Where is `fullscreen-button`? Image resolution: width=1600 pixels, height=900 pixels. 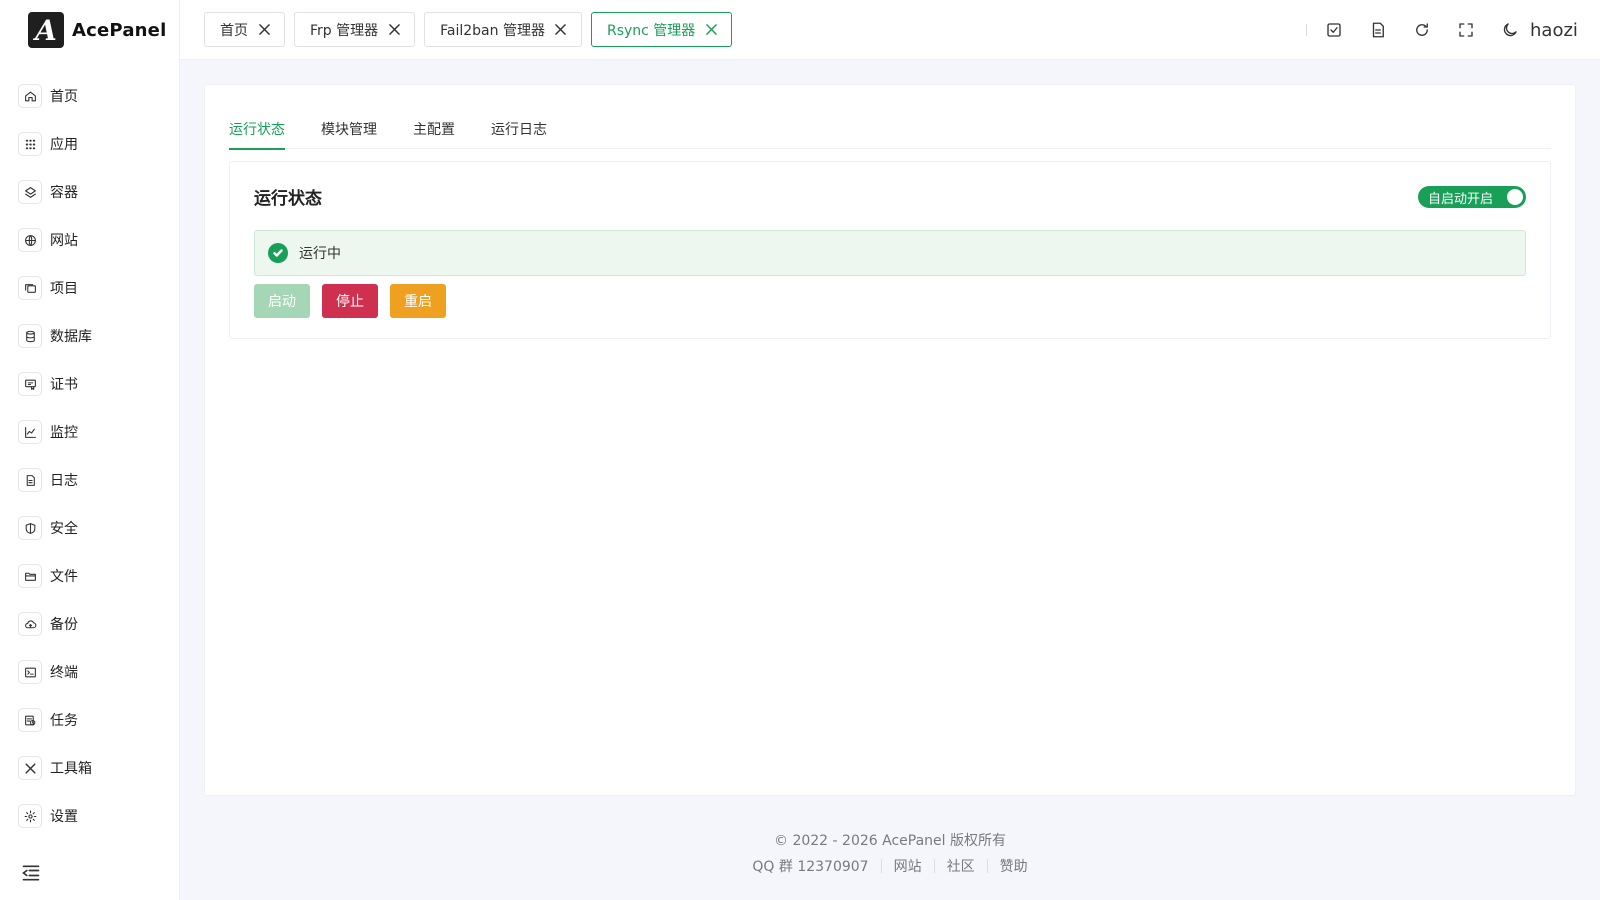
fullscreen-button is located at coordinates (1466, 30).